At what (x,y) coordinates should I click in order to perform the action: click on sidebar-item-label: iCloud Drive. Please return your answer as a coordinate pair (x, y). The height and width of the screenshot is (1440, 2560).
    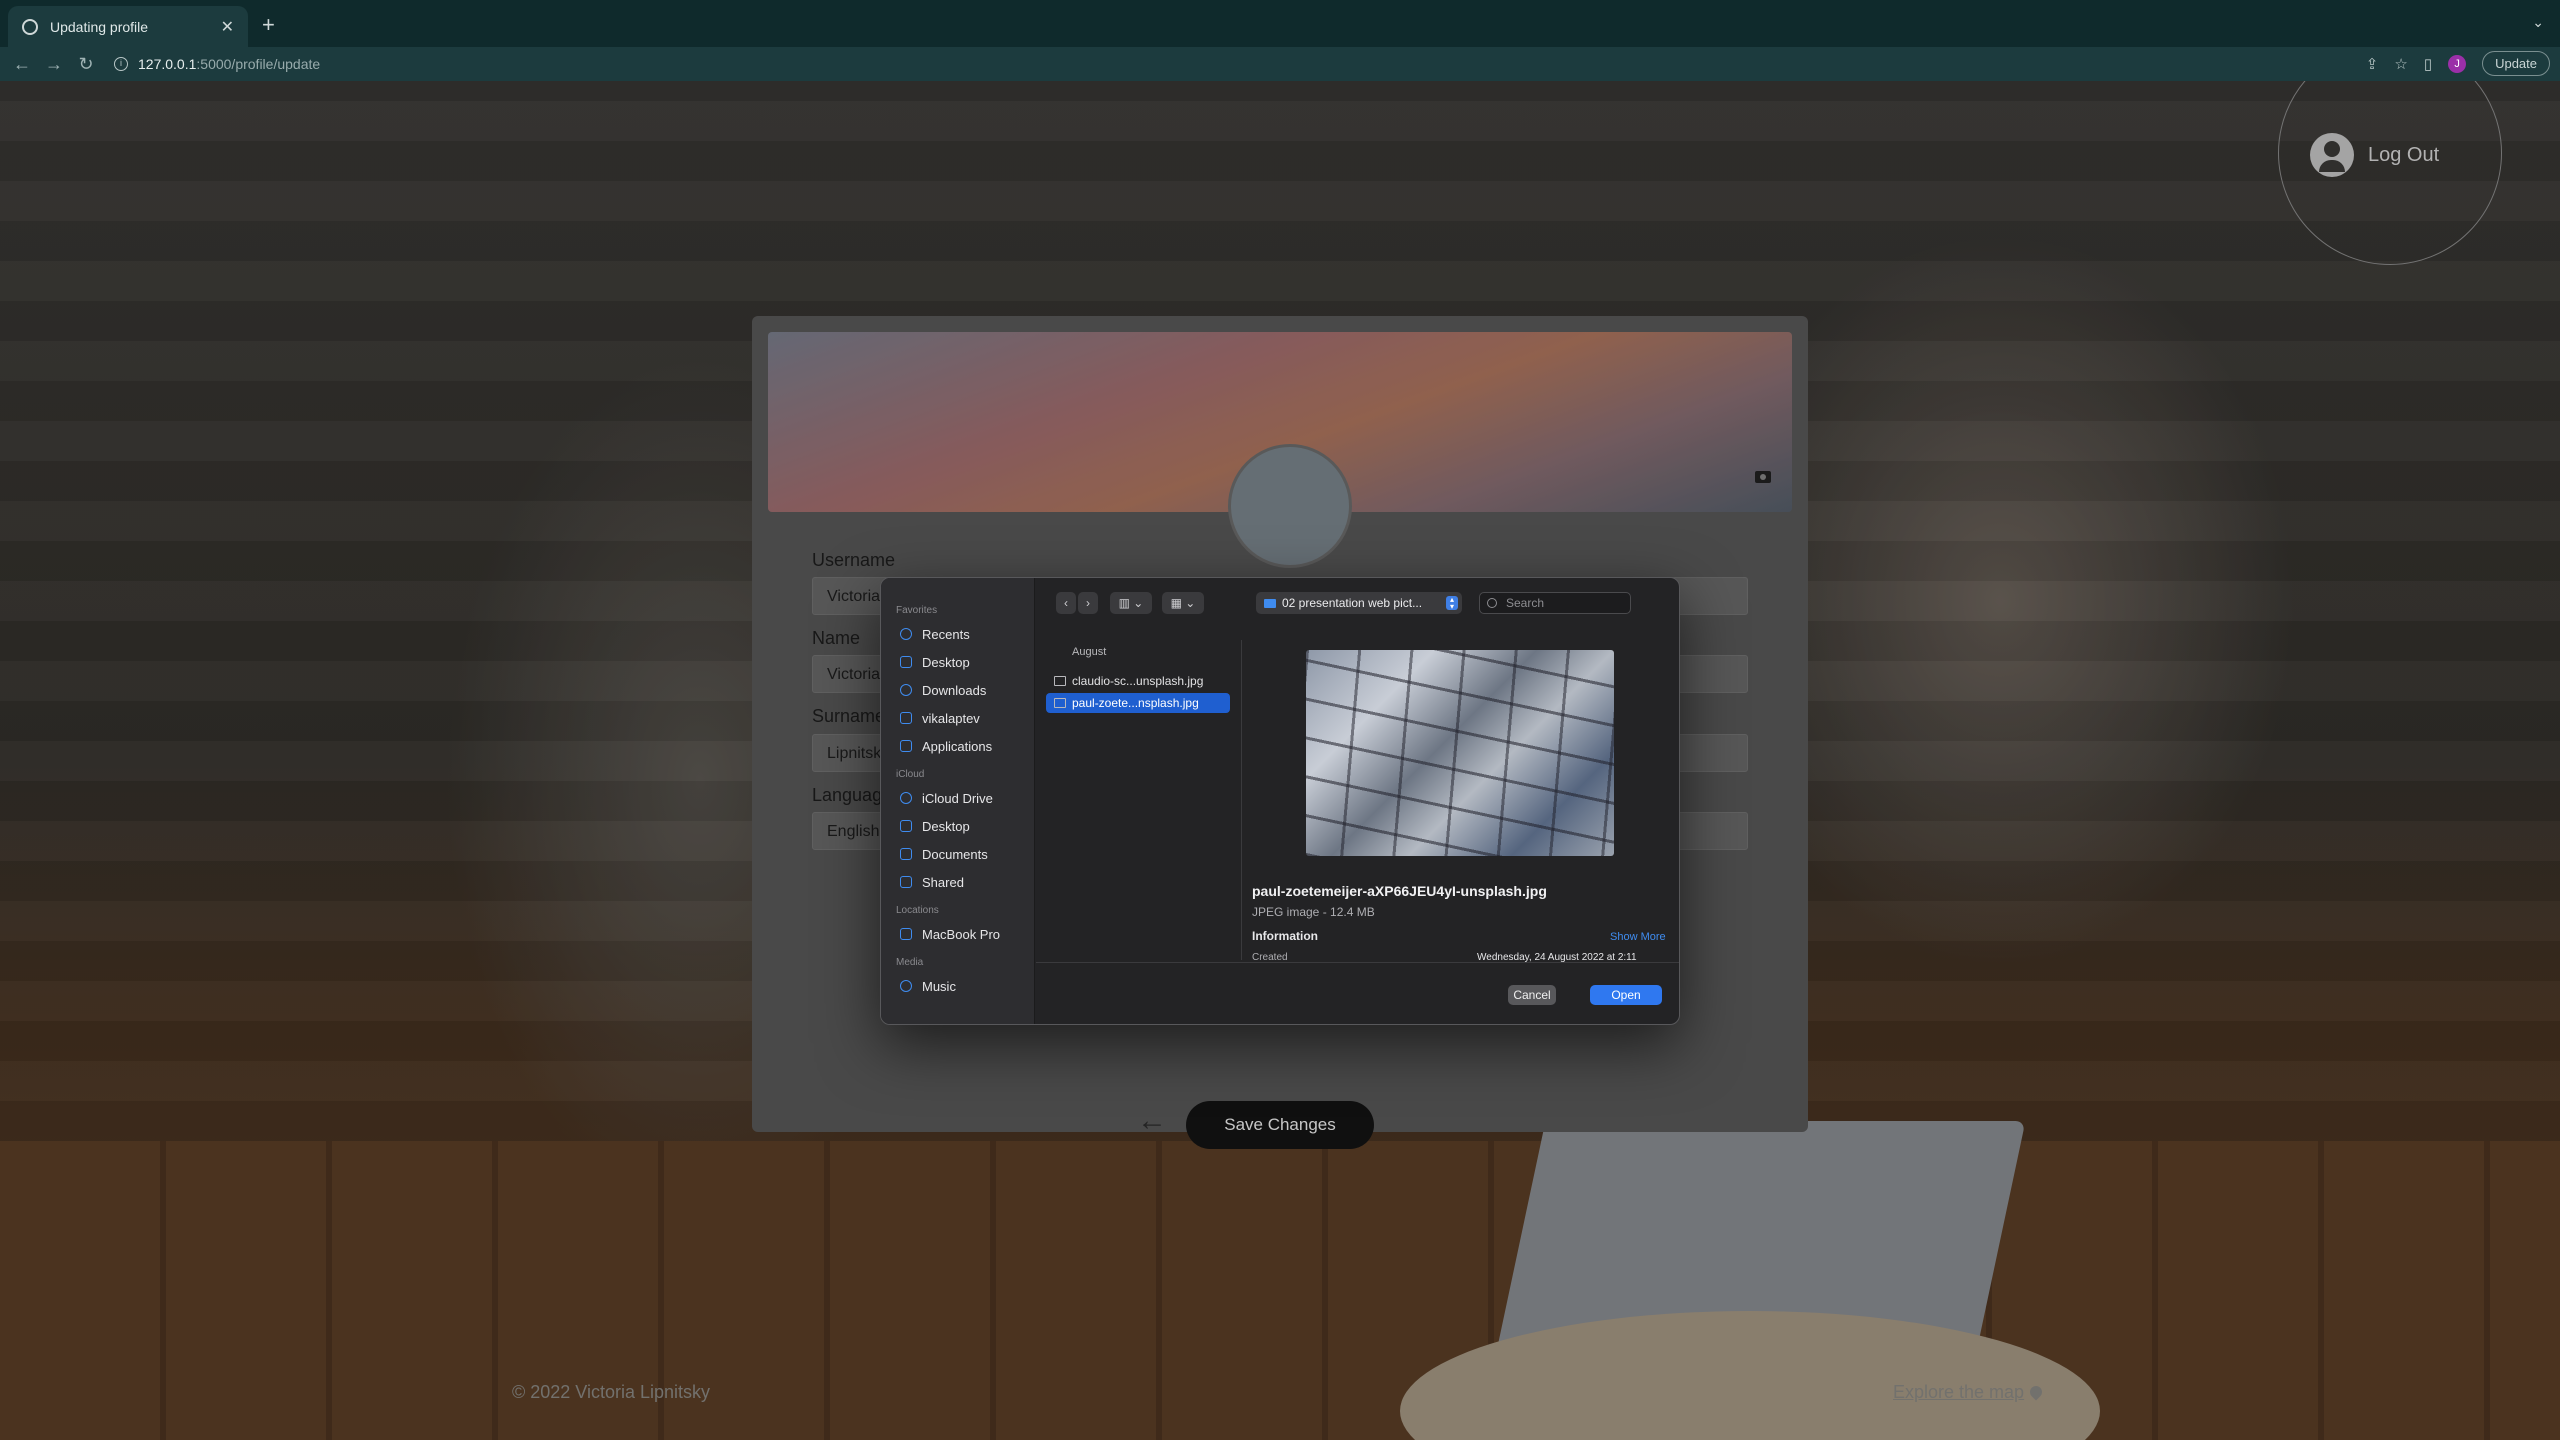
    Looking at the image, I should click on (957, 798).